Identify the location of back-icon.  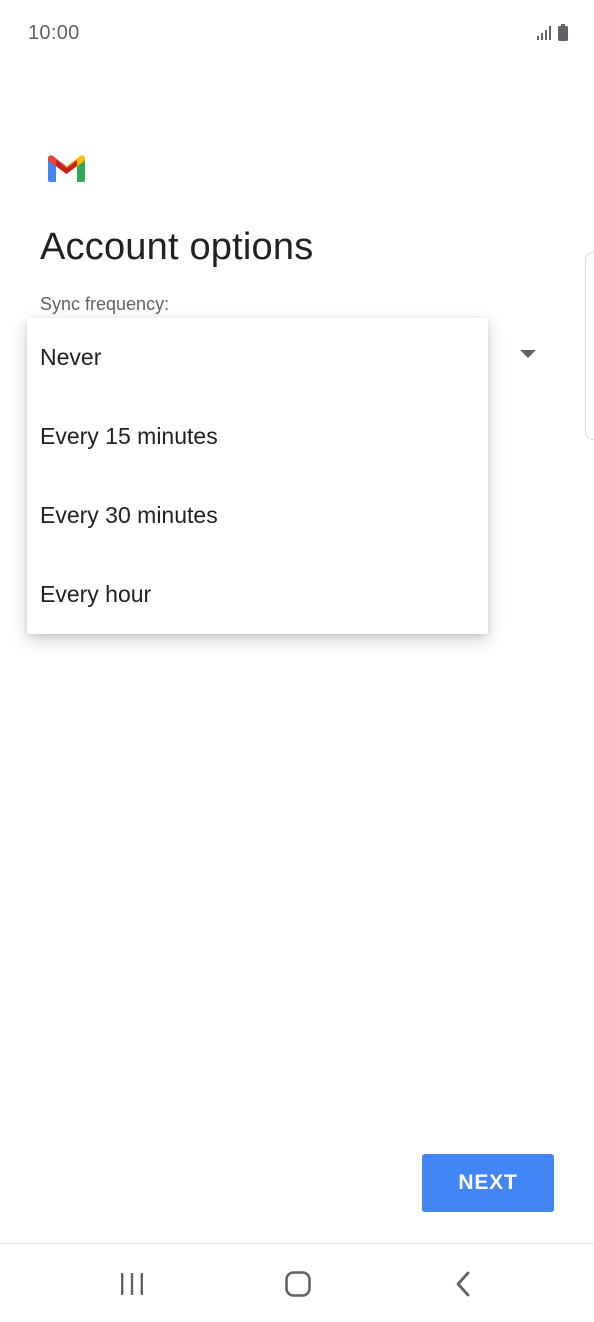
(463, 1284).